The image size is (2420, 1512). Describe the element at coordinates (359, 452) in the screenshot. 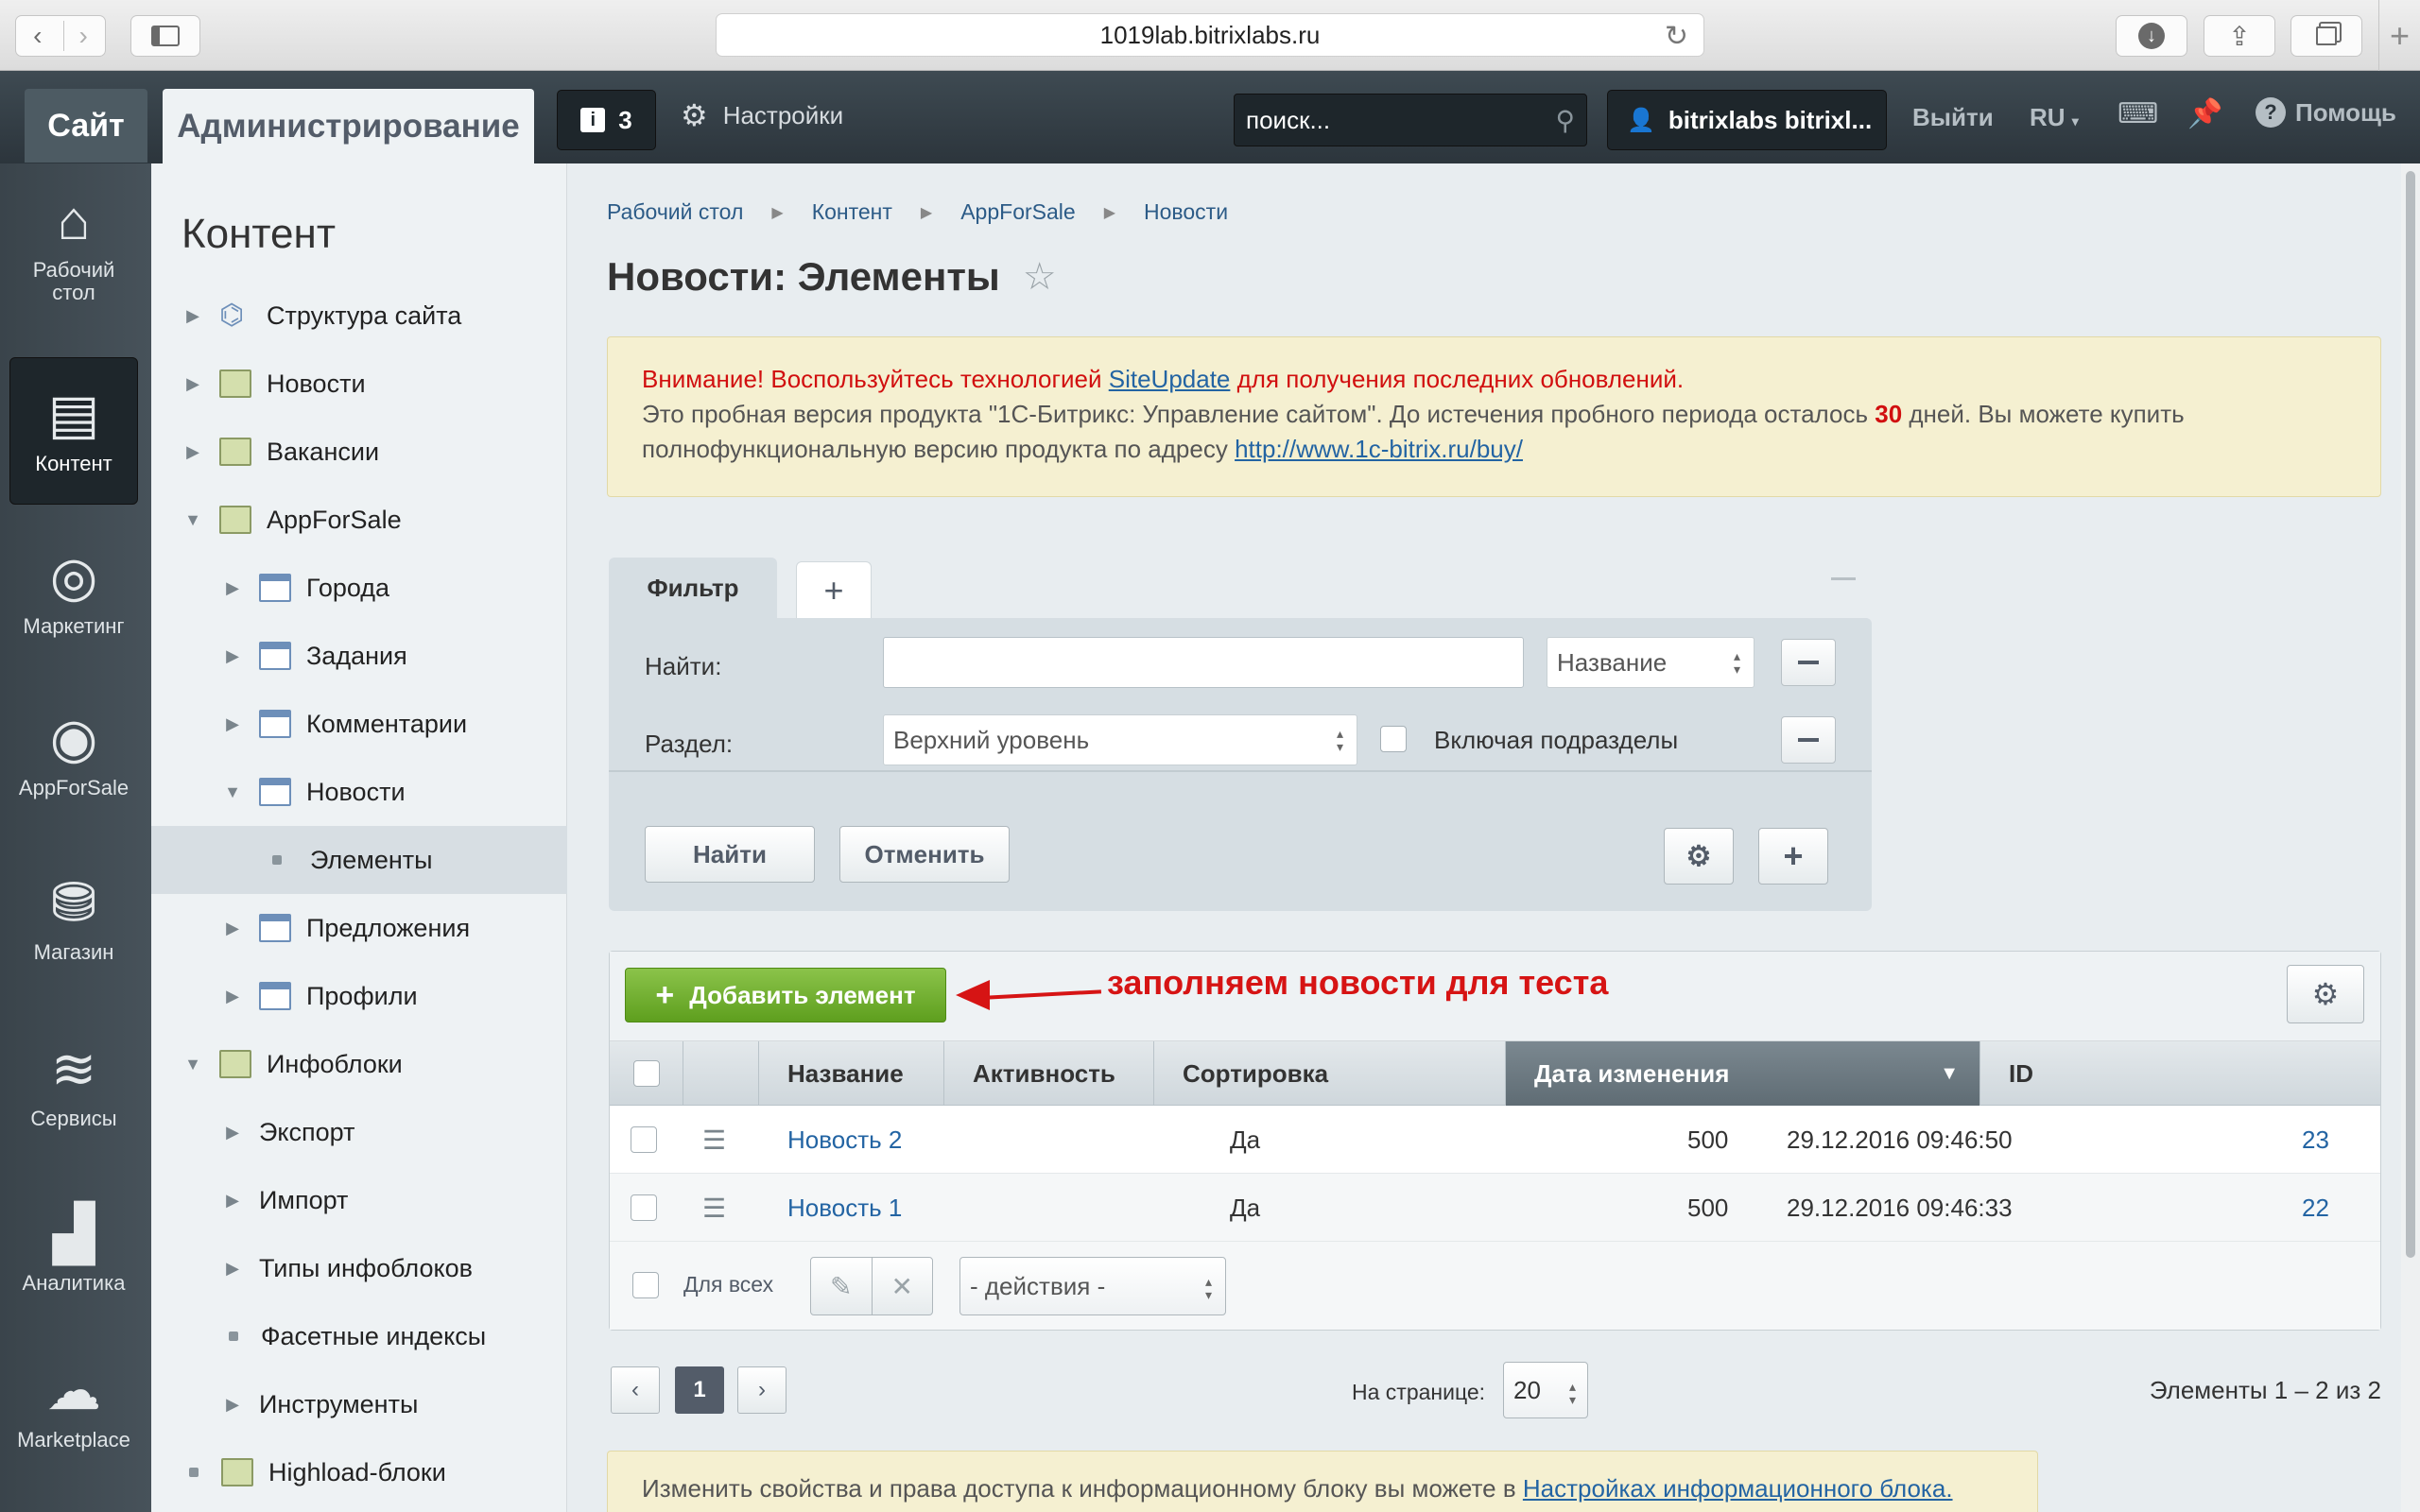

I see `menu-item-vacancies: ▶ Вакансии` at that location.